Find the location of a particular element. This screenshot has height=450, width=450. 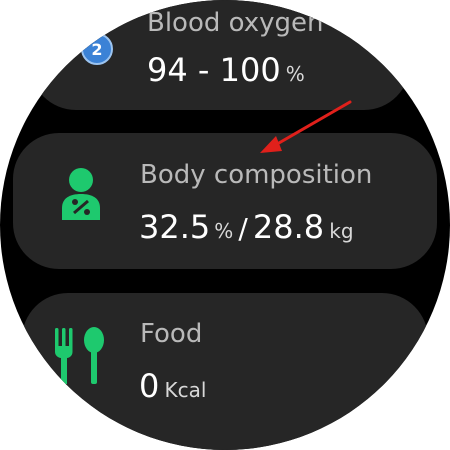

blood-oxygen-badge-icon: 2 is located at coordinates (97, 49).